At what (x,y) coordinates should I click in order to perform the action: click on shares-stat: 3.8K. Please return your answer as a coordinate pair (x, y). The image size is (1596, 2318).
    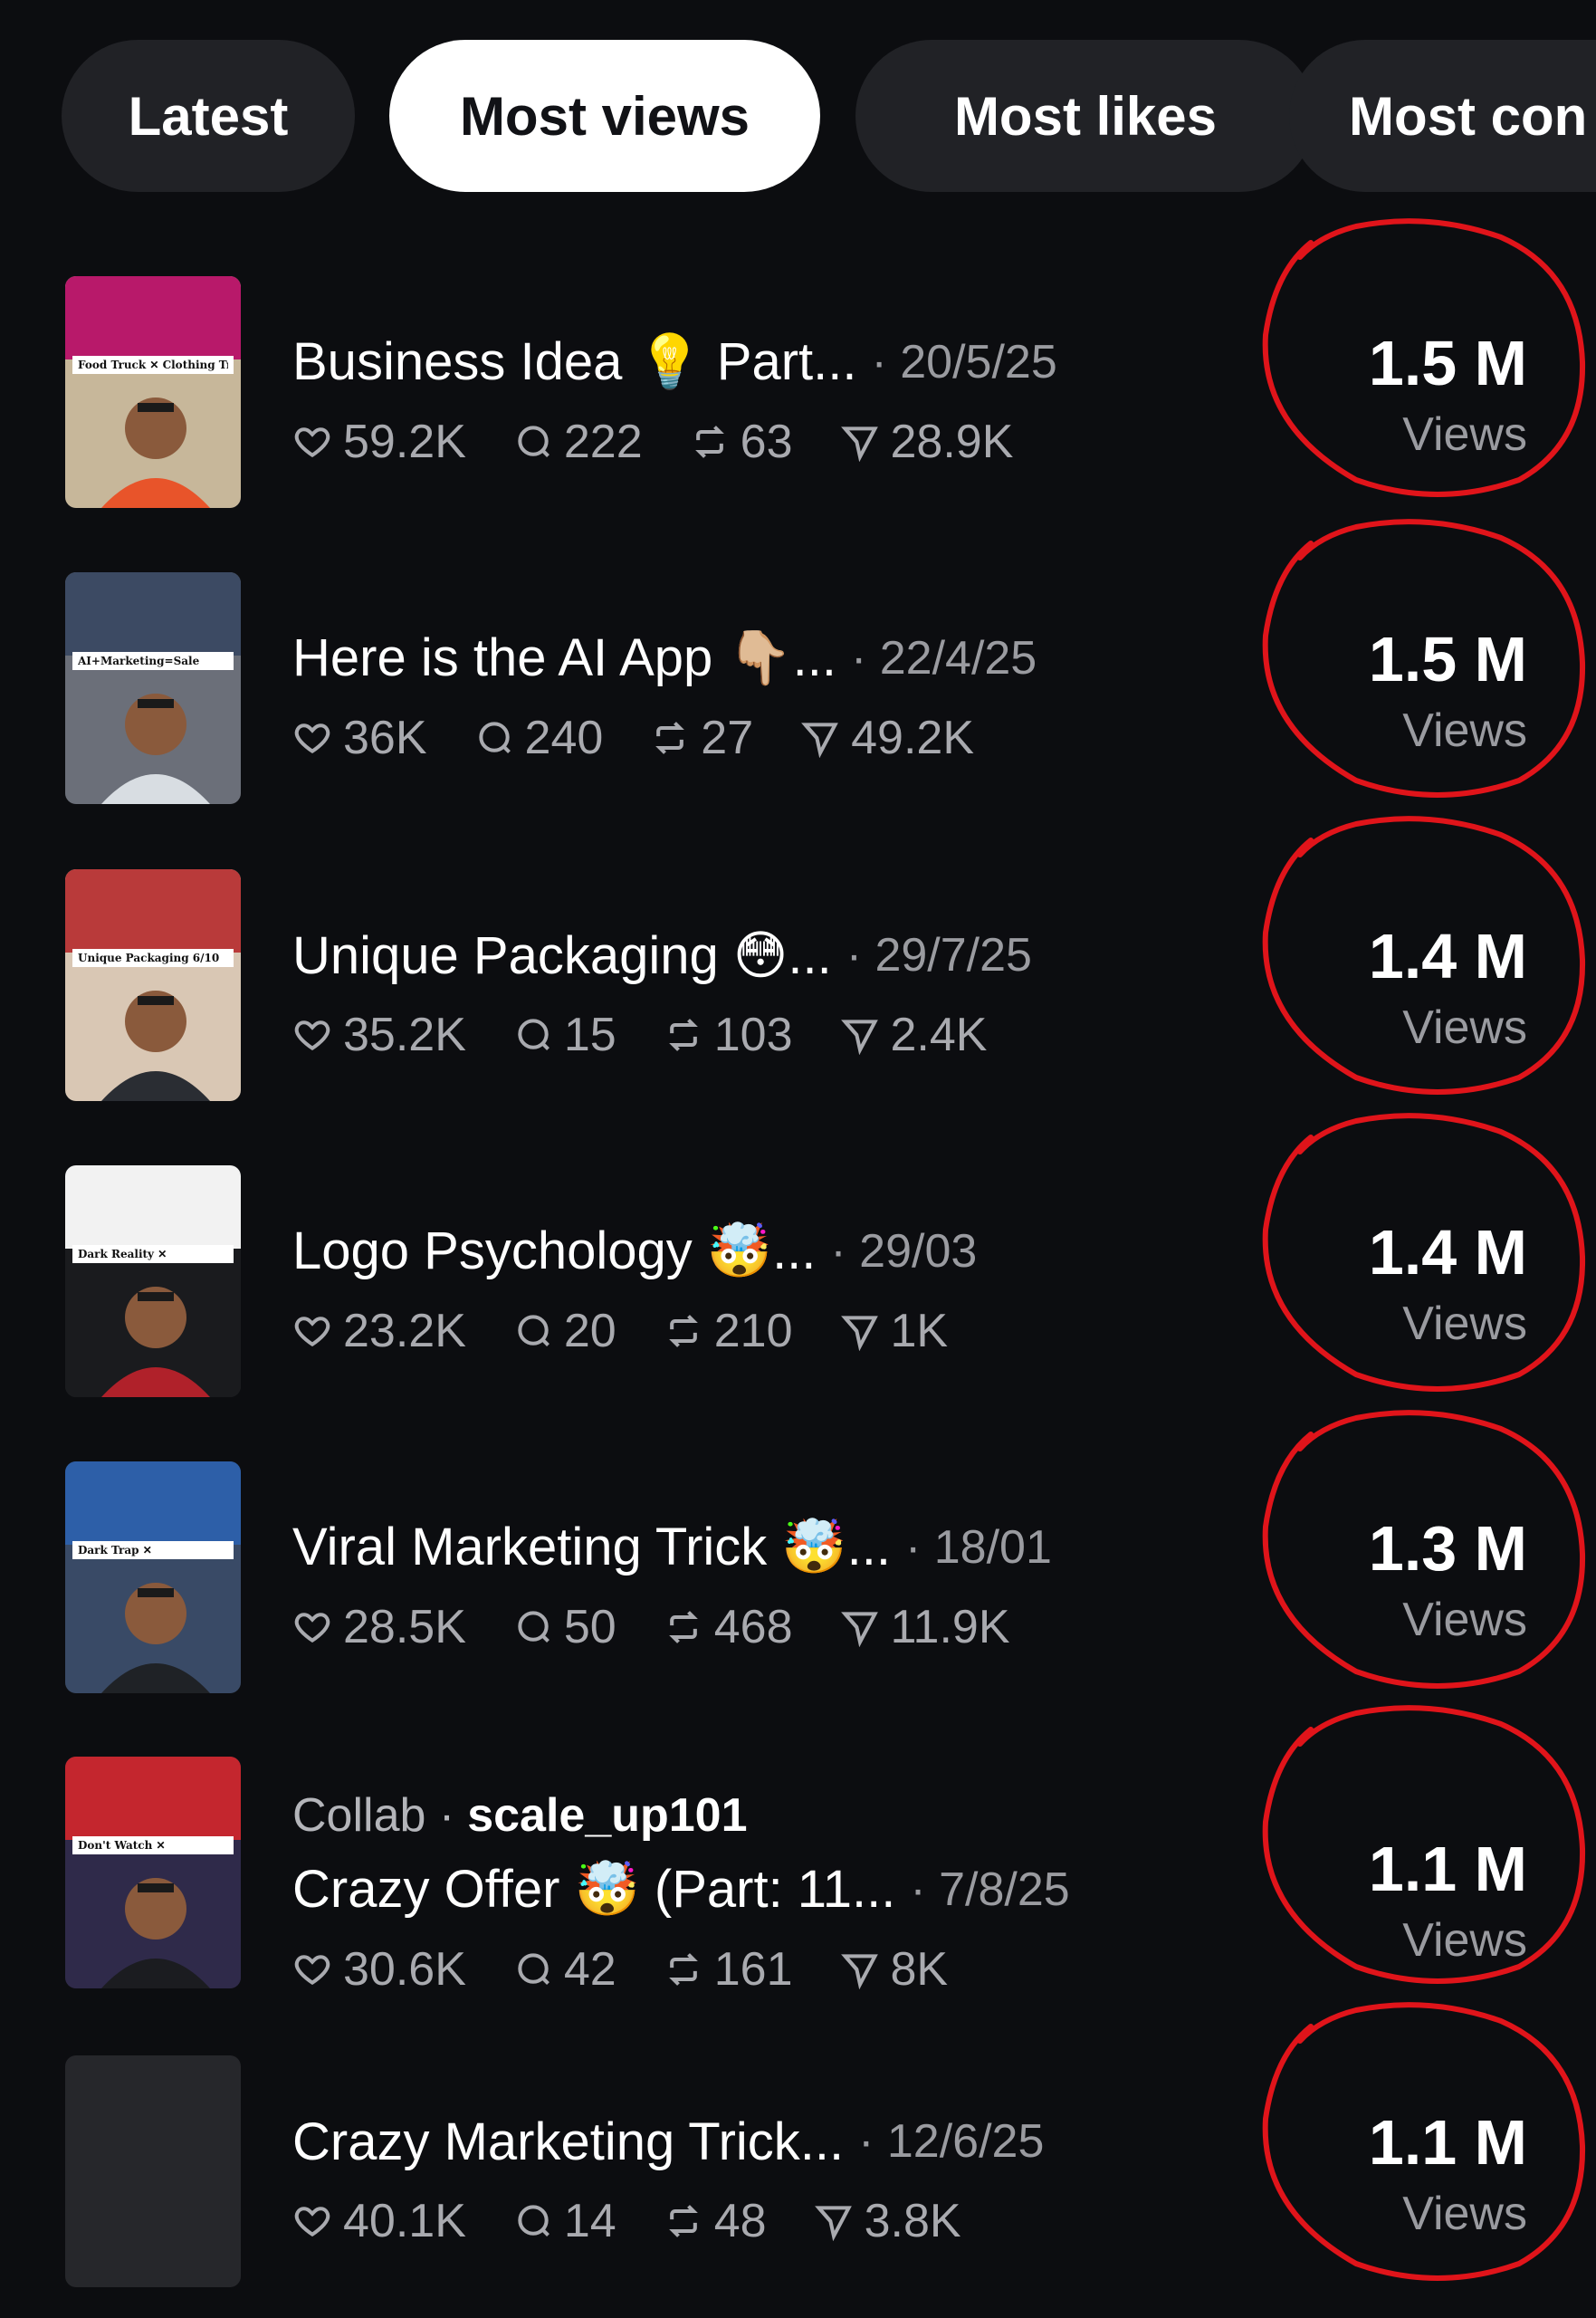
    Looking at the image, I should click on (887, 2221).